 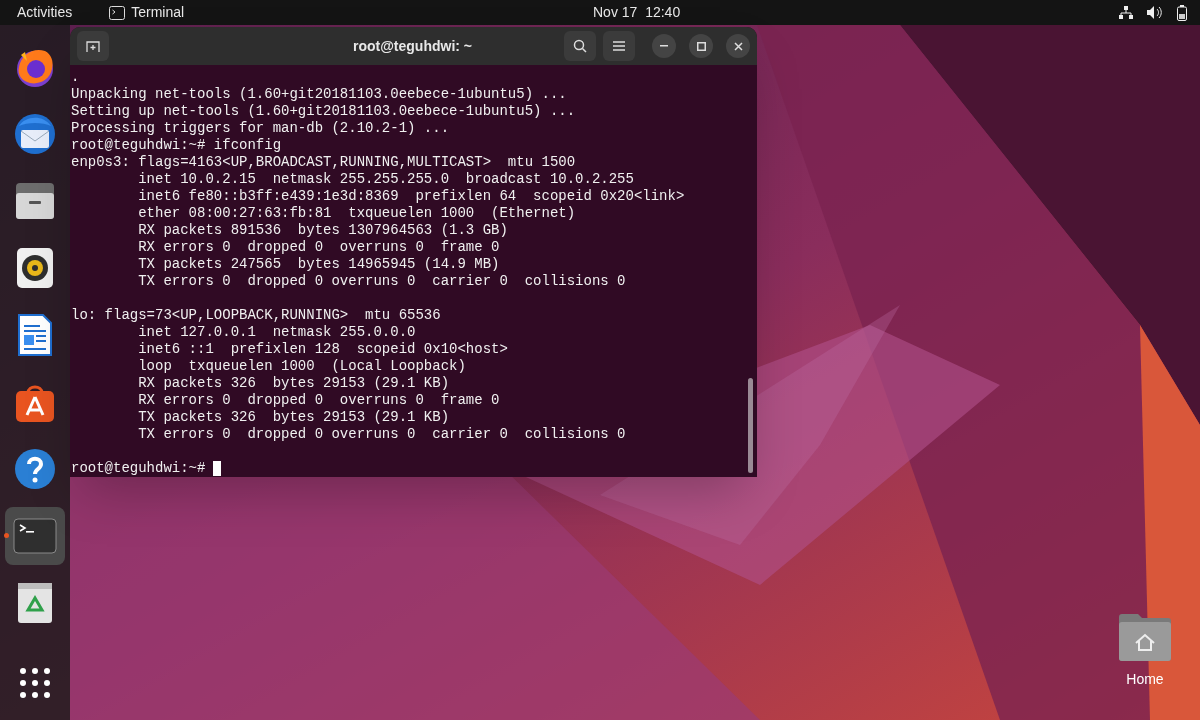 I want to click on terminal-line: TX packets 247565 bytes 14965945 (14.9 MB), so click(x=318, y=264).